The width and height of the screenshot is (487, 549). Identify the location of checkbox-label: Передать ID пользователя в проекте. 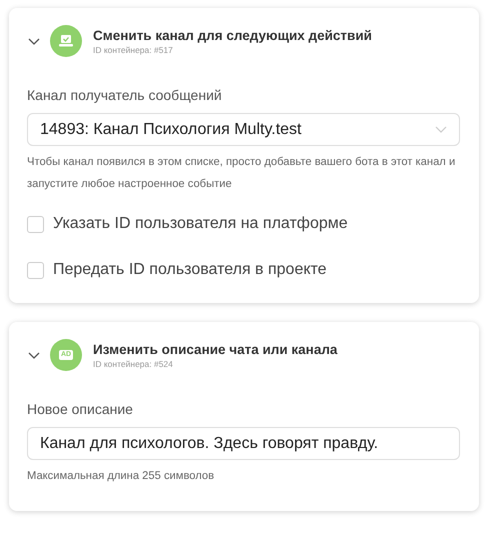
(190, 270).